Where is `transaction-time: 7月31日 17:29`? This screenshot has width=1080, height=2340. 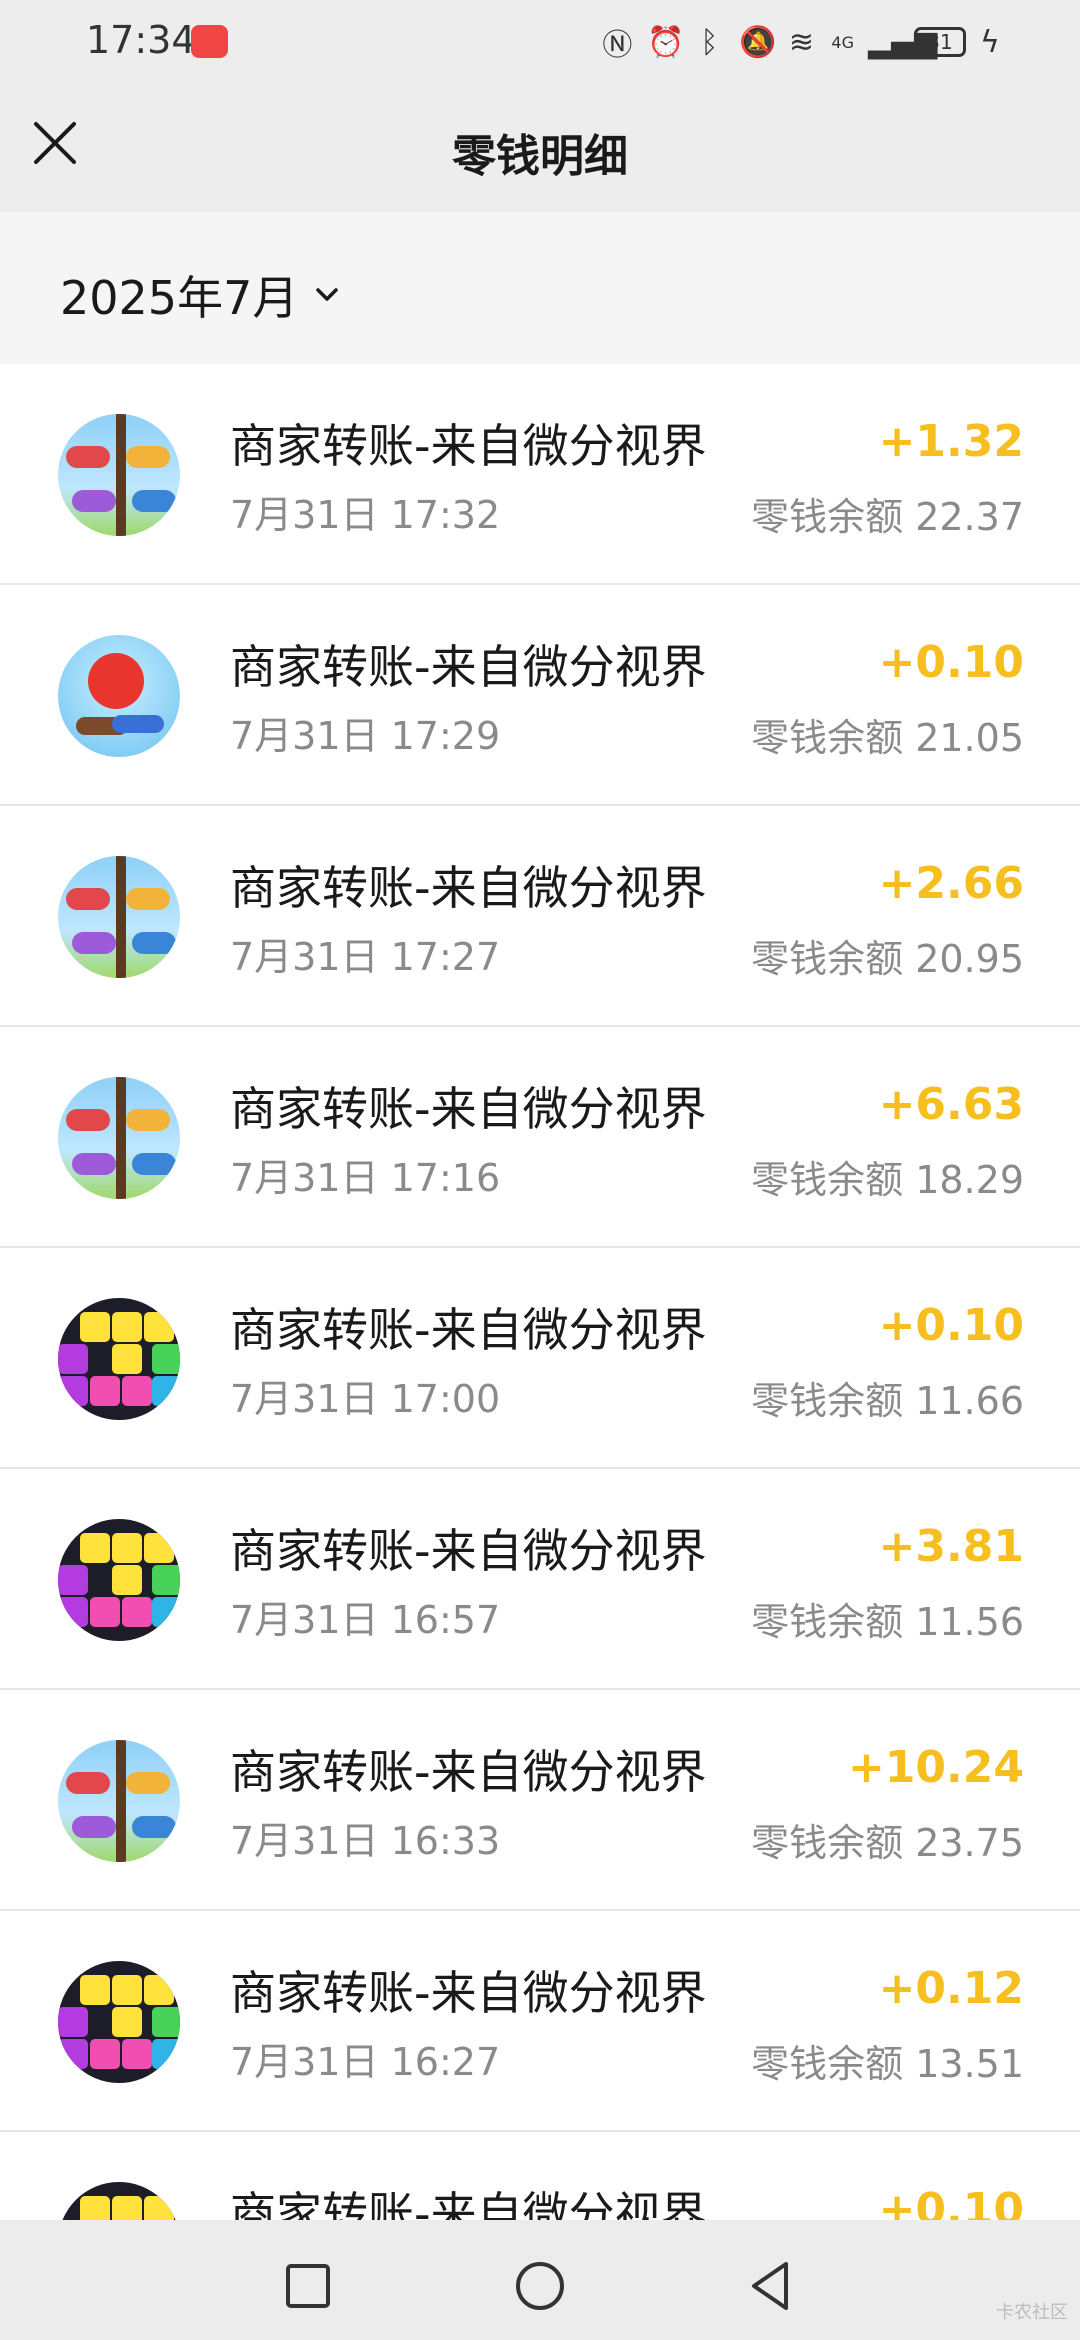 transaction-time: 7月31日 17:29 is located at coordinates (365, 736).